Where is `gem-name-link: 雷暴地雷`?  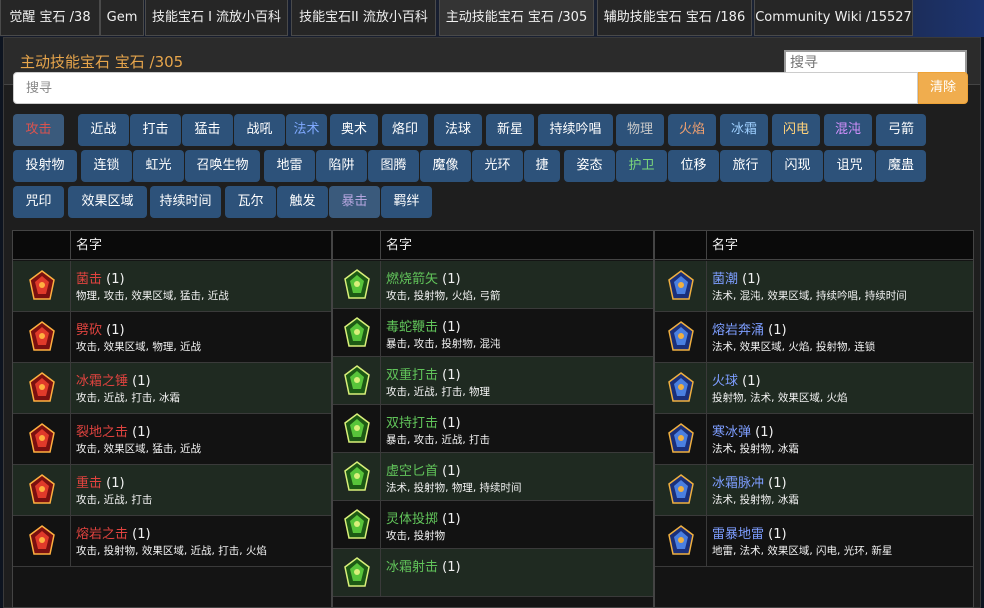 gem-name-link: 雷暴地雷 is located at coordinates (738, 534).